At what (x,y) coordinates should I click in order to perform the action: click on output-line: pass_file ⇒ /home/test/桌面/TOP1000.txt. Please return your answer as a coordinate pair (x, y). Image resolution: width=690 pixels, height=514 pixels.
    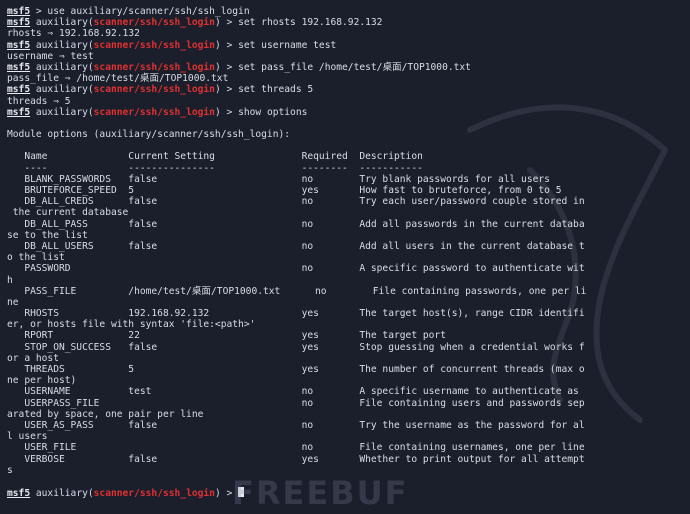
    Looking at the image, I should click on (118, 79).